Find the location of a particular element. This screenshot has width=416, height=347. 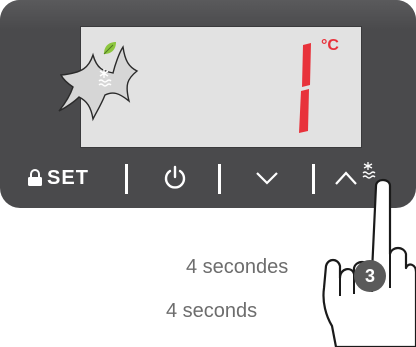

step-number-badge: 3 is located at coordinates (370, 276).